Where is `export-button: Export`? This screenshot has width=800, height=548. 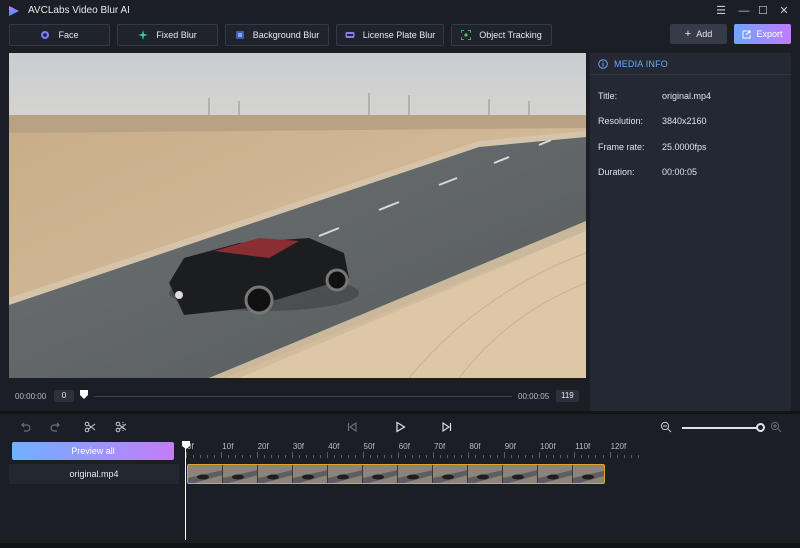
export-button: Export is located at coordinates (762, 34).